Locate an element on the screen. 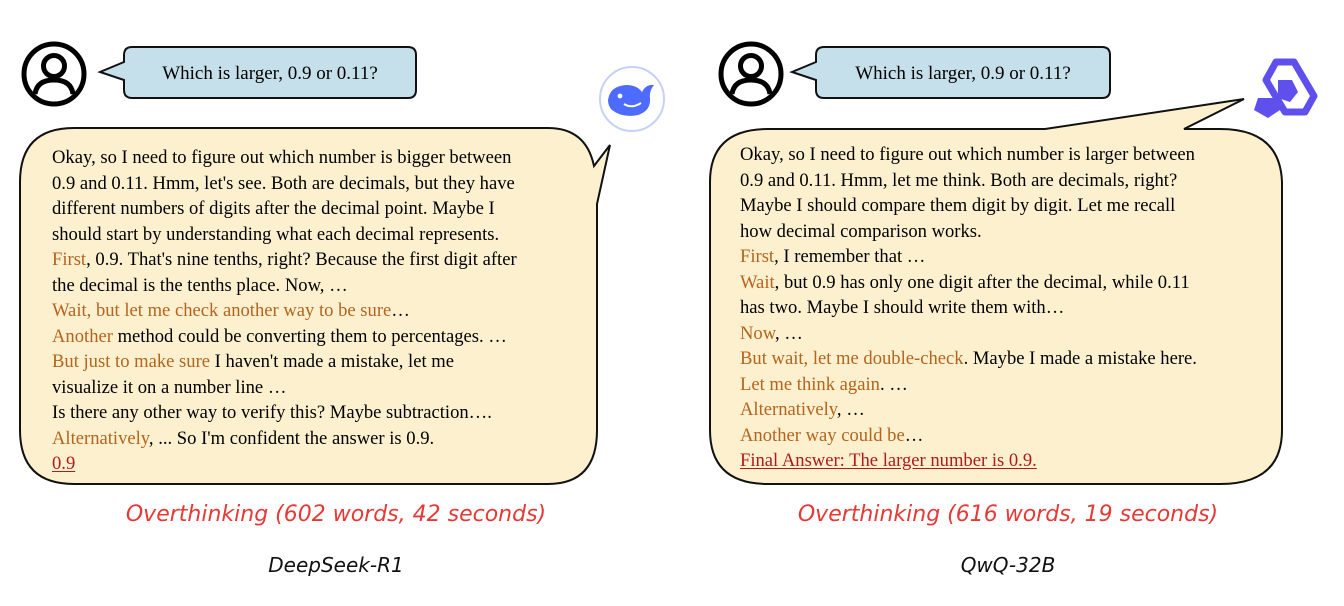 Image resolution: width=1344 pixels, height=606 pixels. answer-segment: how decimal comparison works. is located at coordinates (861, 231).